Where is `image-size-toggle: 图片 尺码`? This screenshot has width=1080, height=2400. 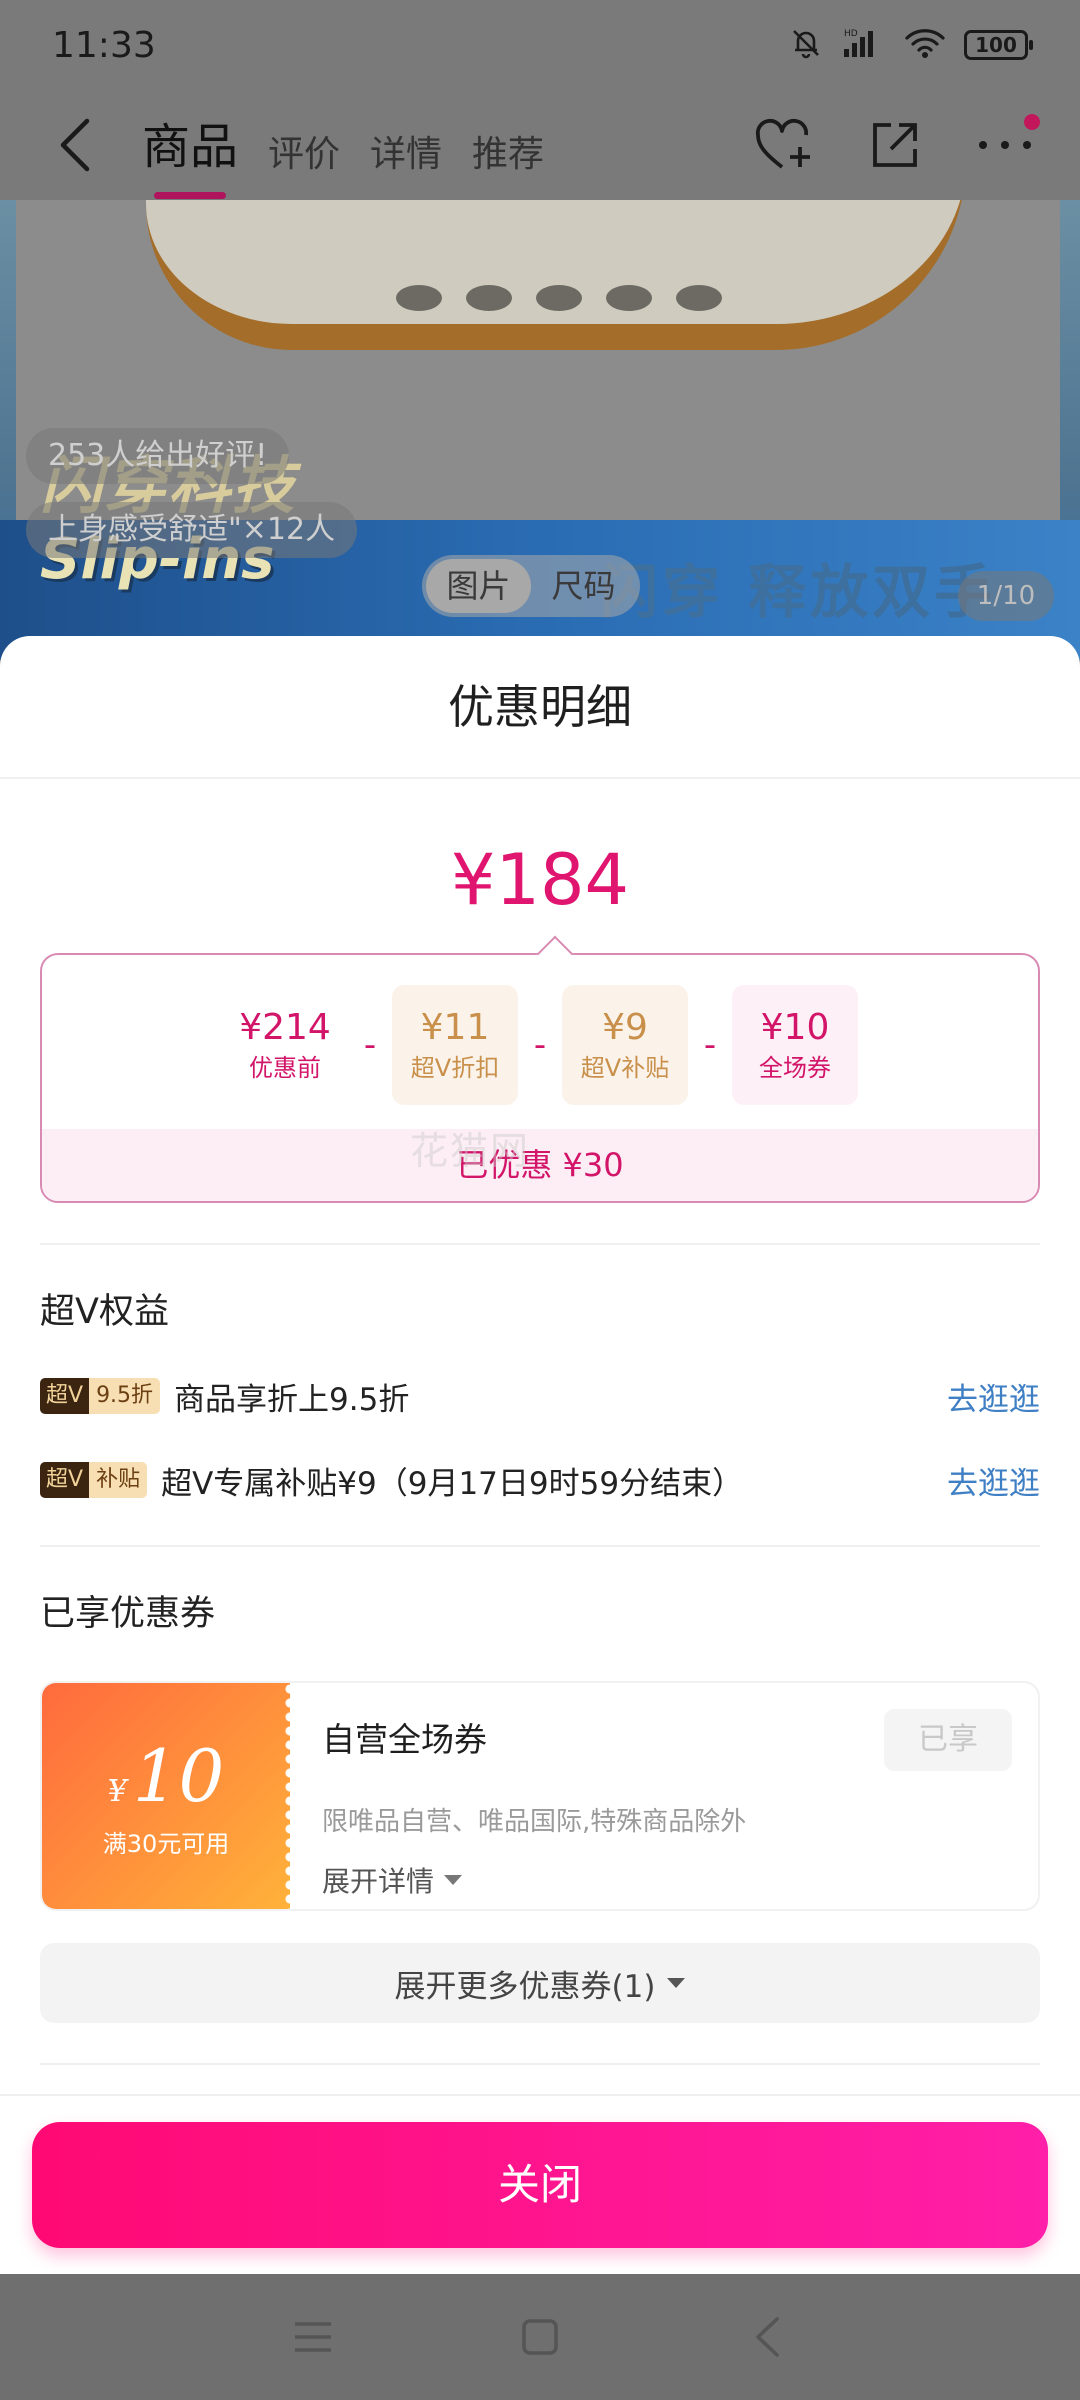
image-size-toggle: 图片 尺码 is located at coordinates (531, 586).